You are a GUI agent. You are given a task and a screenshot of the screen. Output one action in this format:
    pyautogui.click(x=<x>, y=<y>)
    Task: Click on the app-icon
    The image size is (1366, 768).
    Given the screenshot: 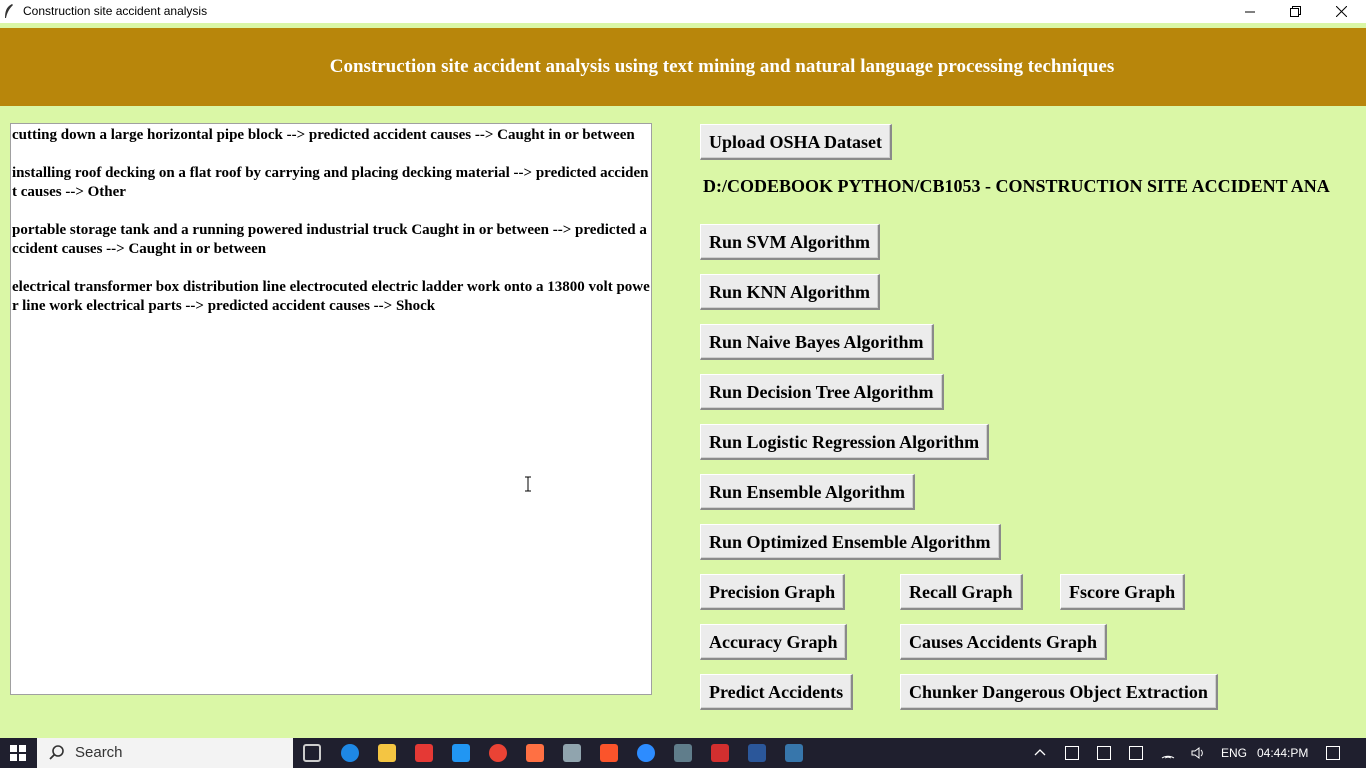 What is the action you would take?
    pyautogui.click(x=572, y=753)
    